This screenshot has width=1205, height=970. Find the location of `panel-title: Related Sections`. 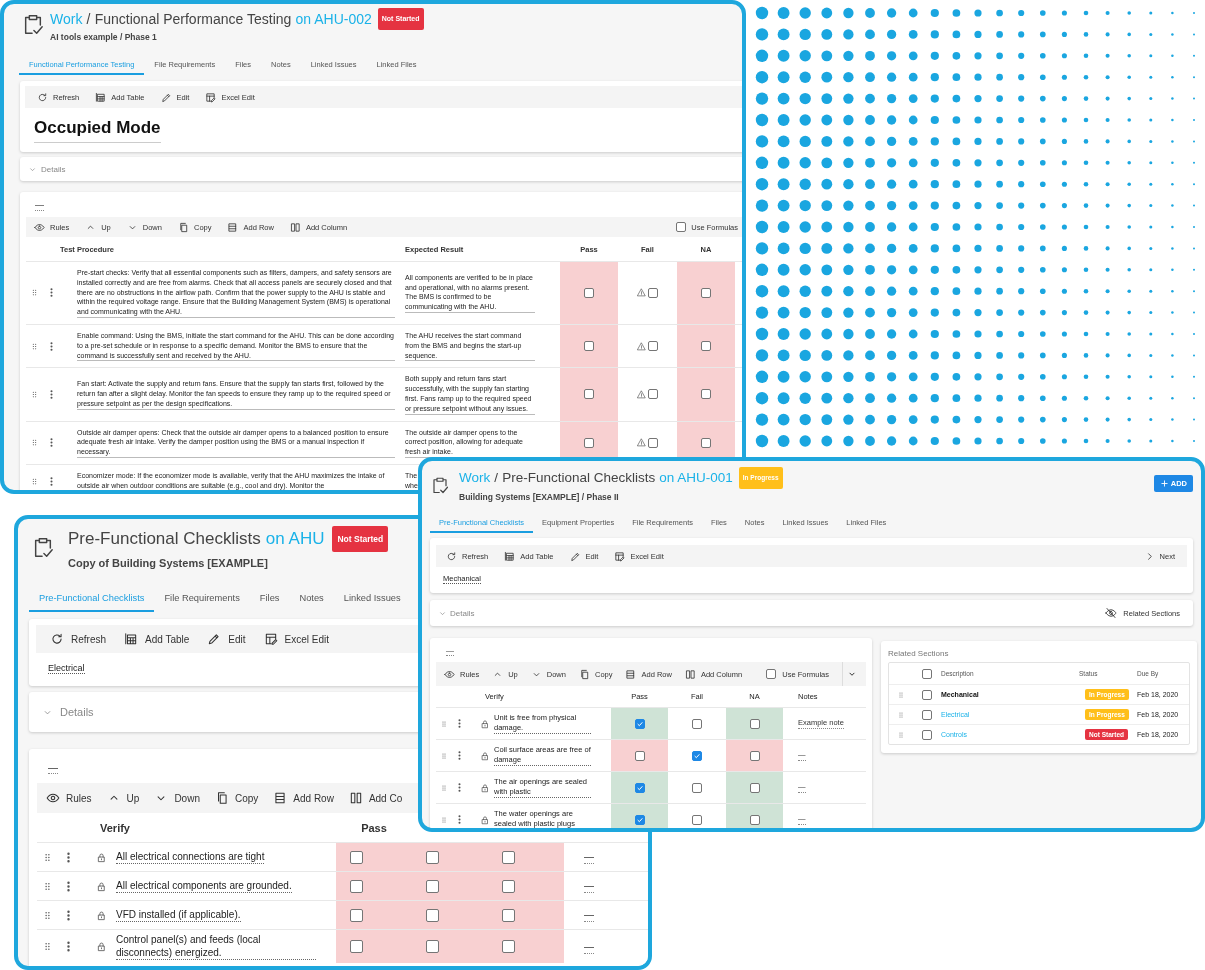

panel-title: Related Sections is located at coordinates (919, 654).